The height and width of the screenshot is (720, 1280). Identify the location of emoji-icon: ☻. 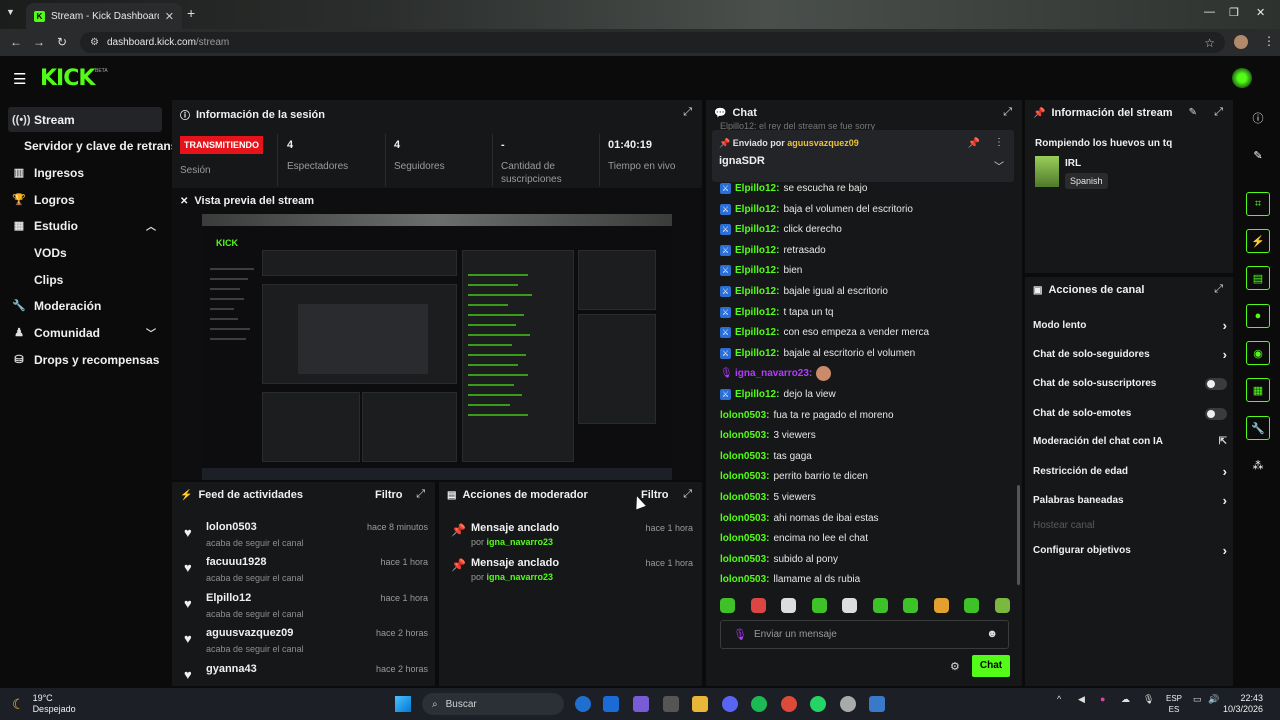
(992, 634).